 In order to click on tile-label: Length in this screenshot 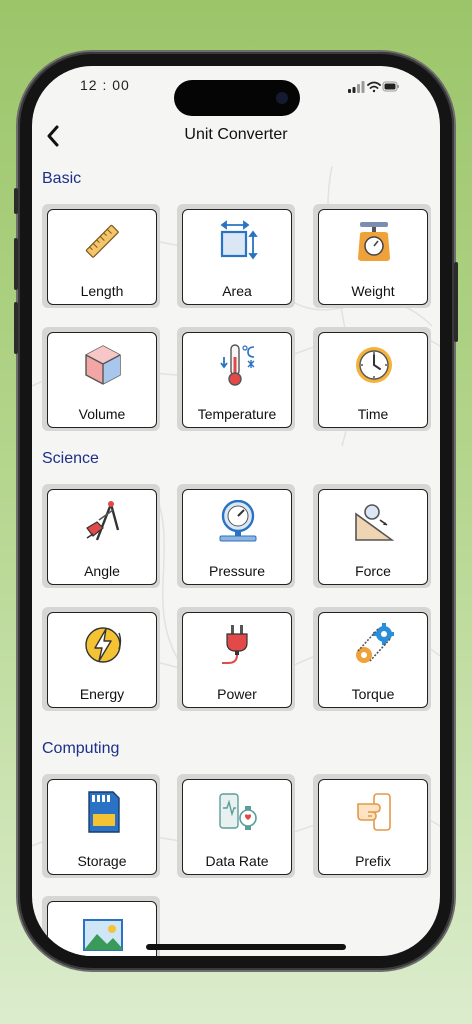, I will do `click(102, 291)`.